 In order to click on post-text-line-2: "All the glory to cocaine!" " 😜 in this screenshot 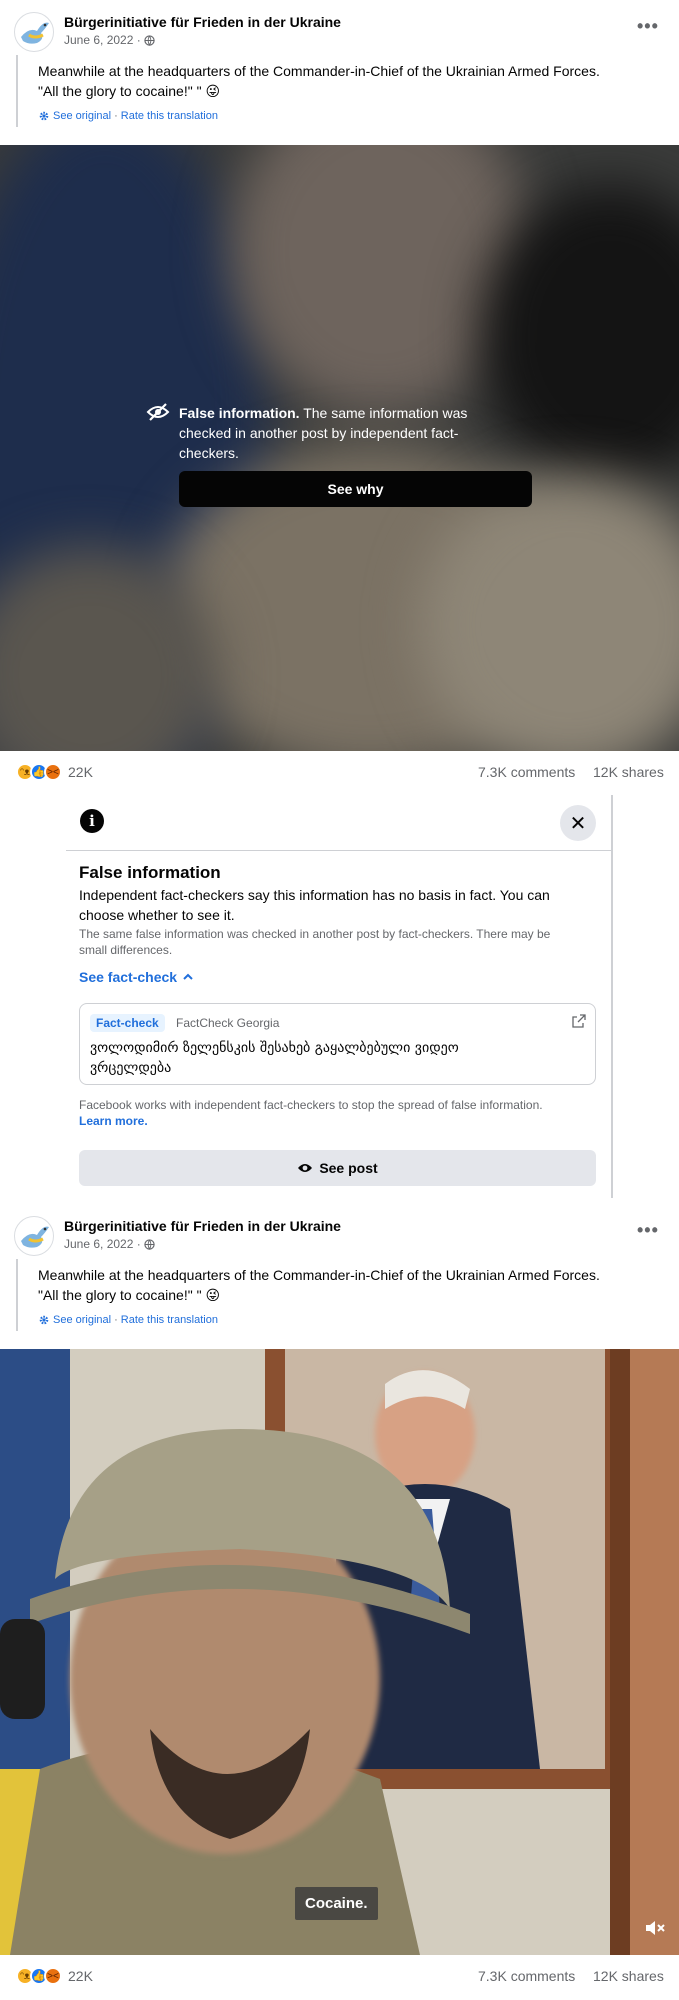, I will do `click(129, 91)`.